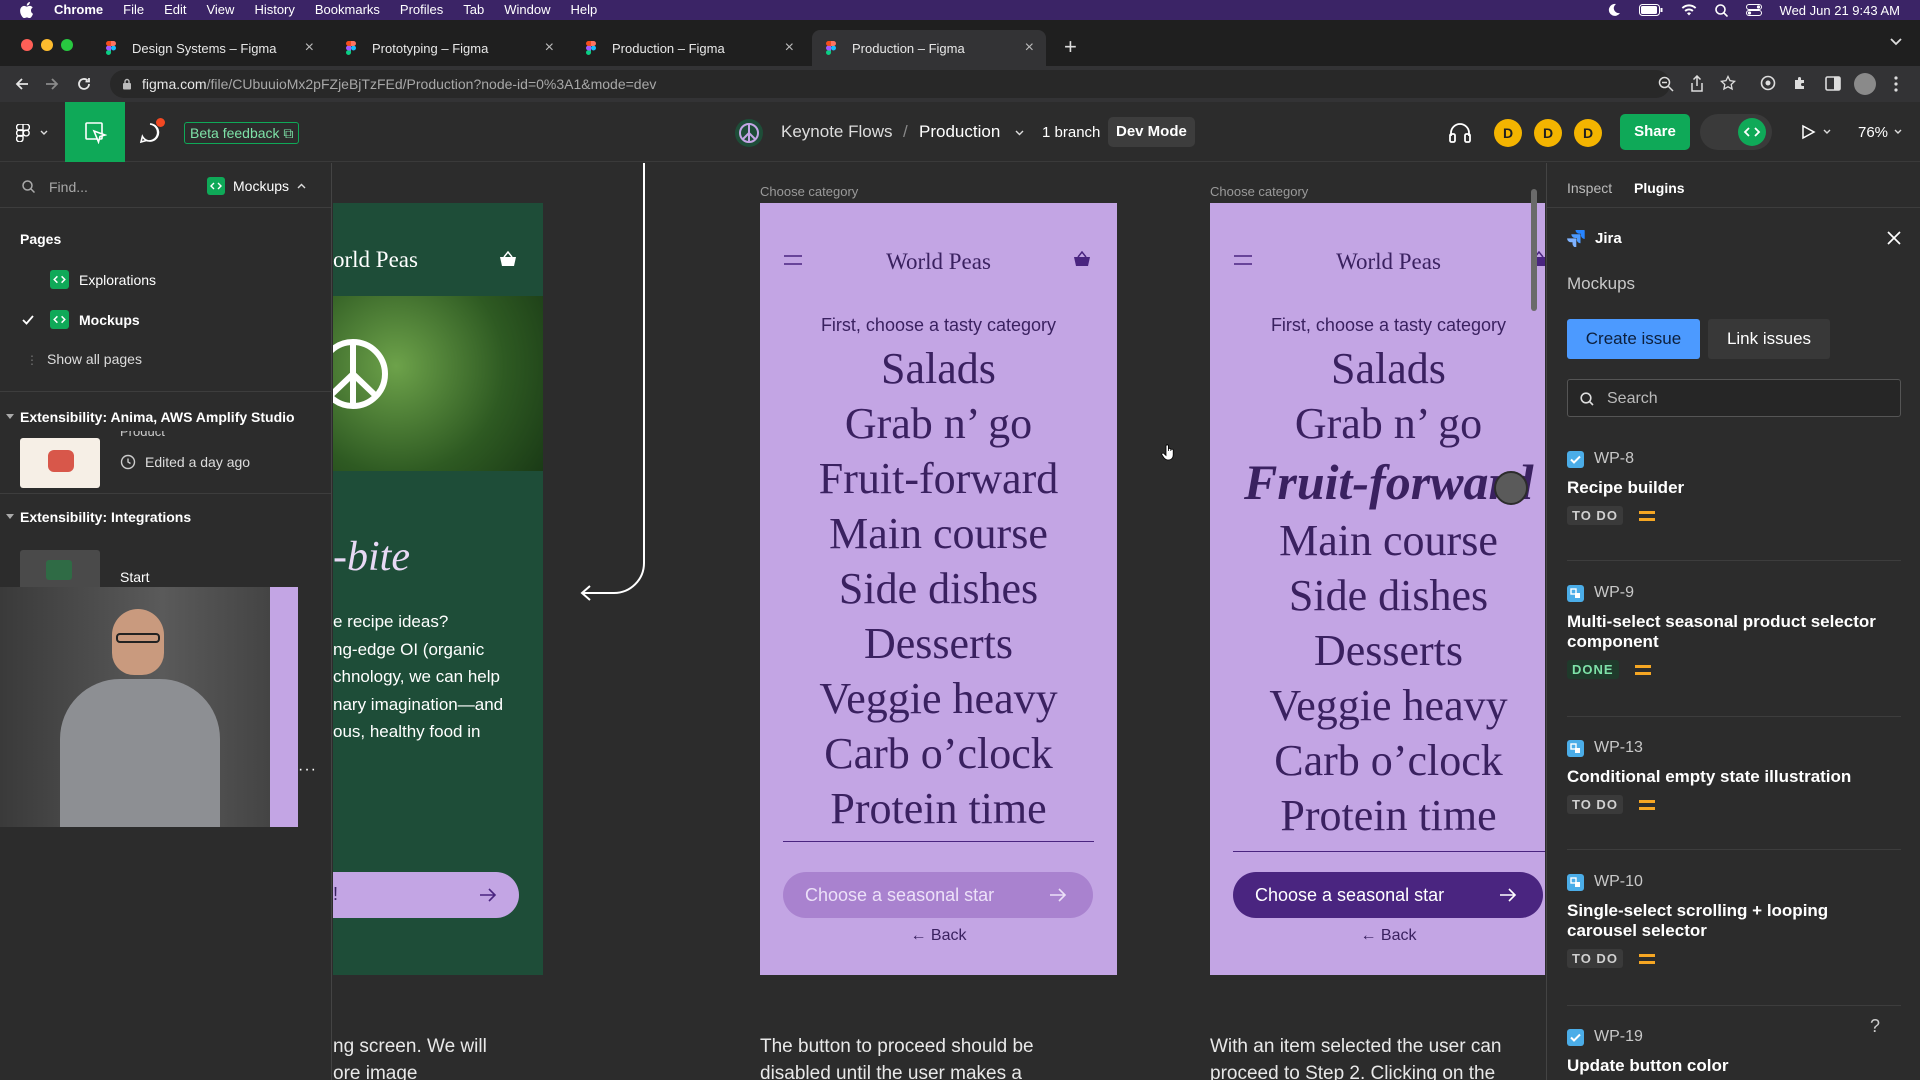 Image resolution: width=1920 pixels, height=1080 pixels. I want to click on more-dots-icon: ···, so click(307, 770).